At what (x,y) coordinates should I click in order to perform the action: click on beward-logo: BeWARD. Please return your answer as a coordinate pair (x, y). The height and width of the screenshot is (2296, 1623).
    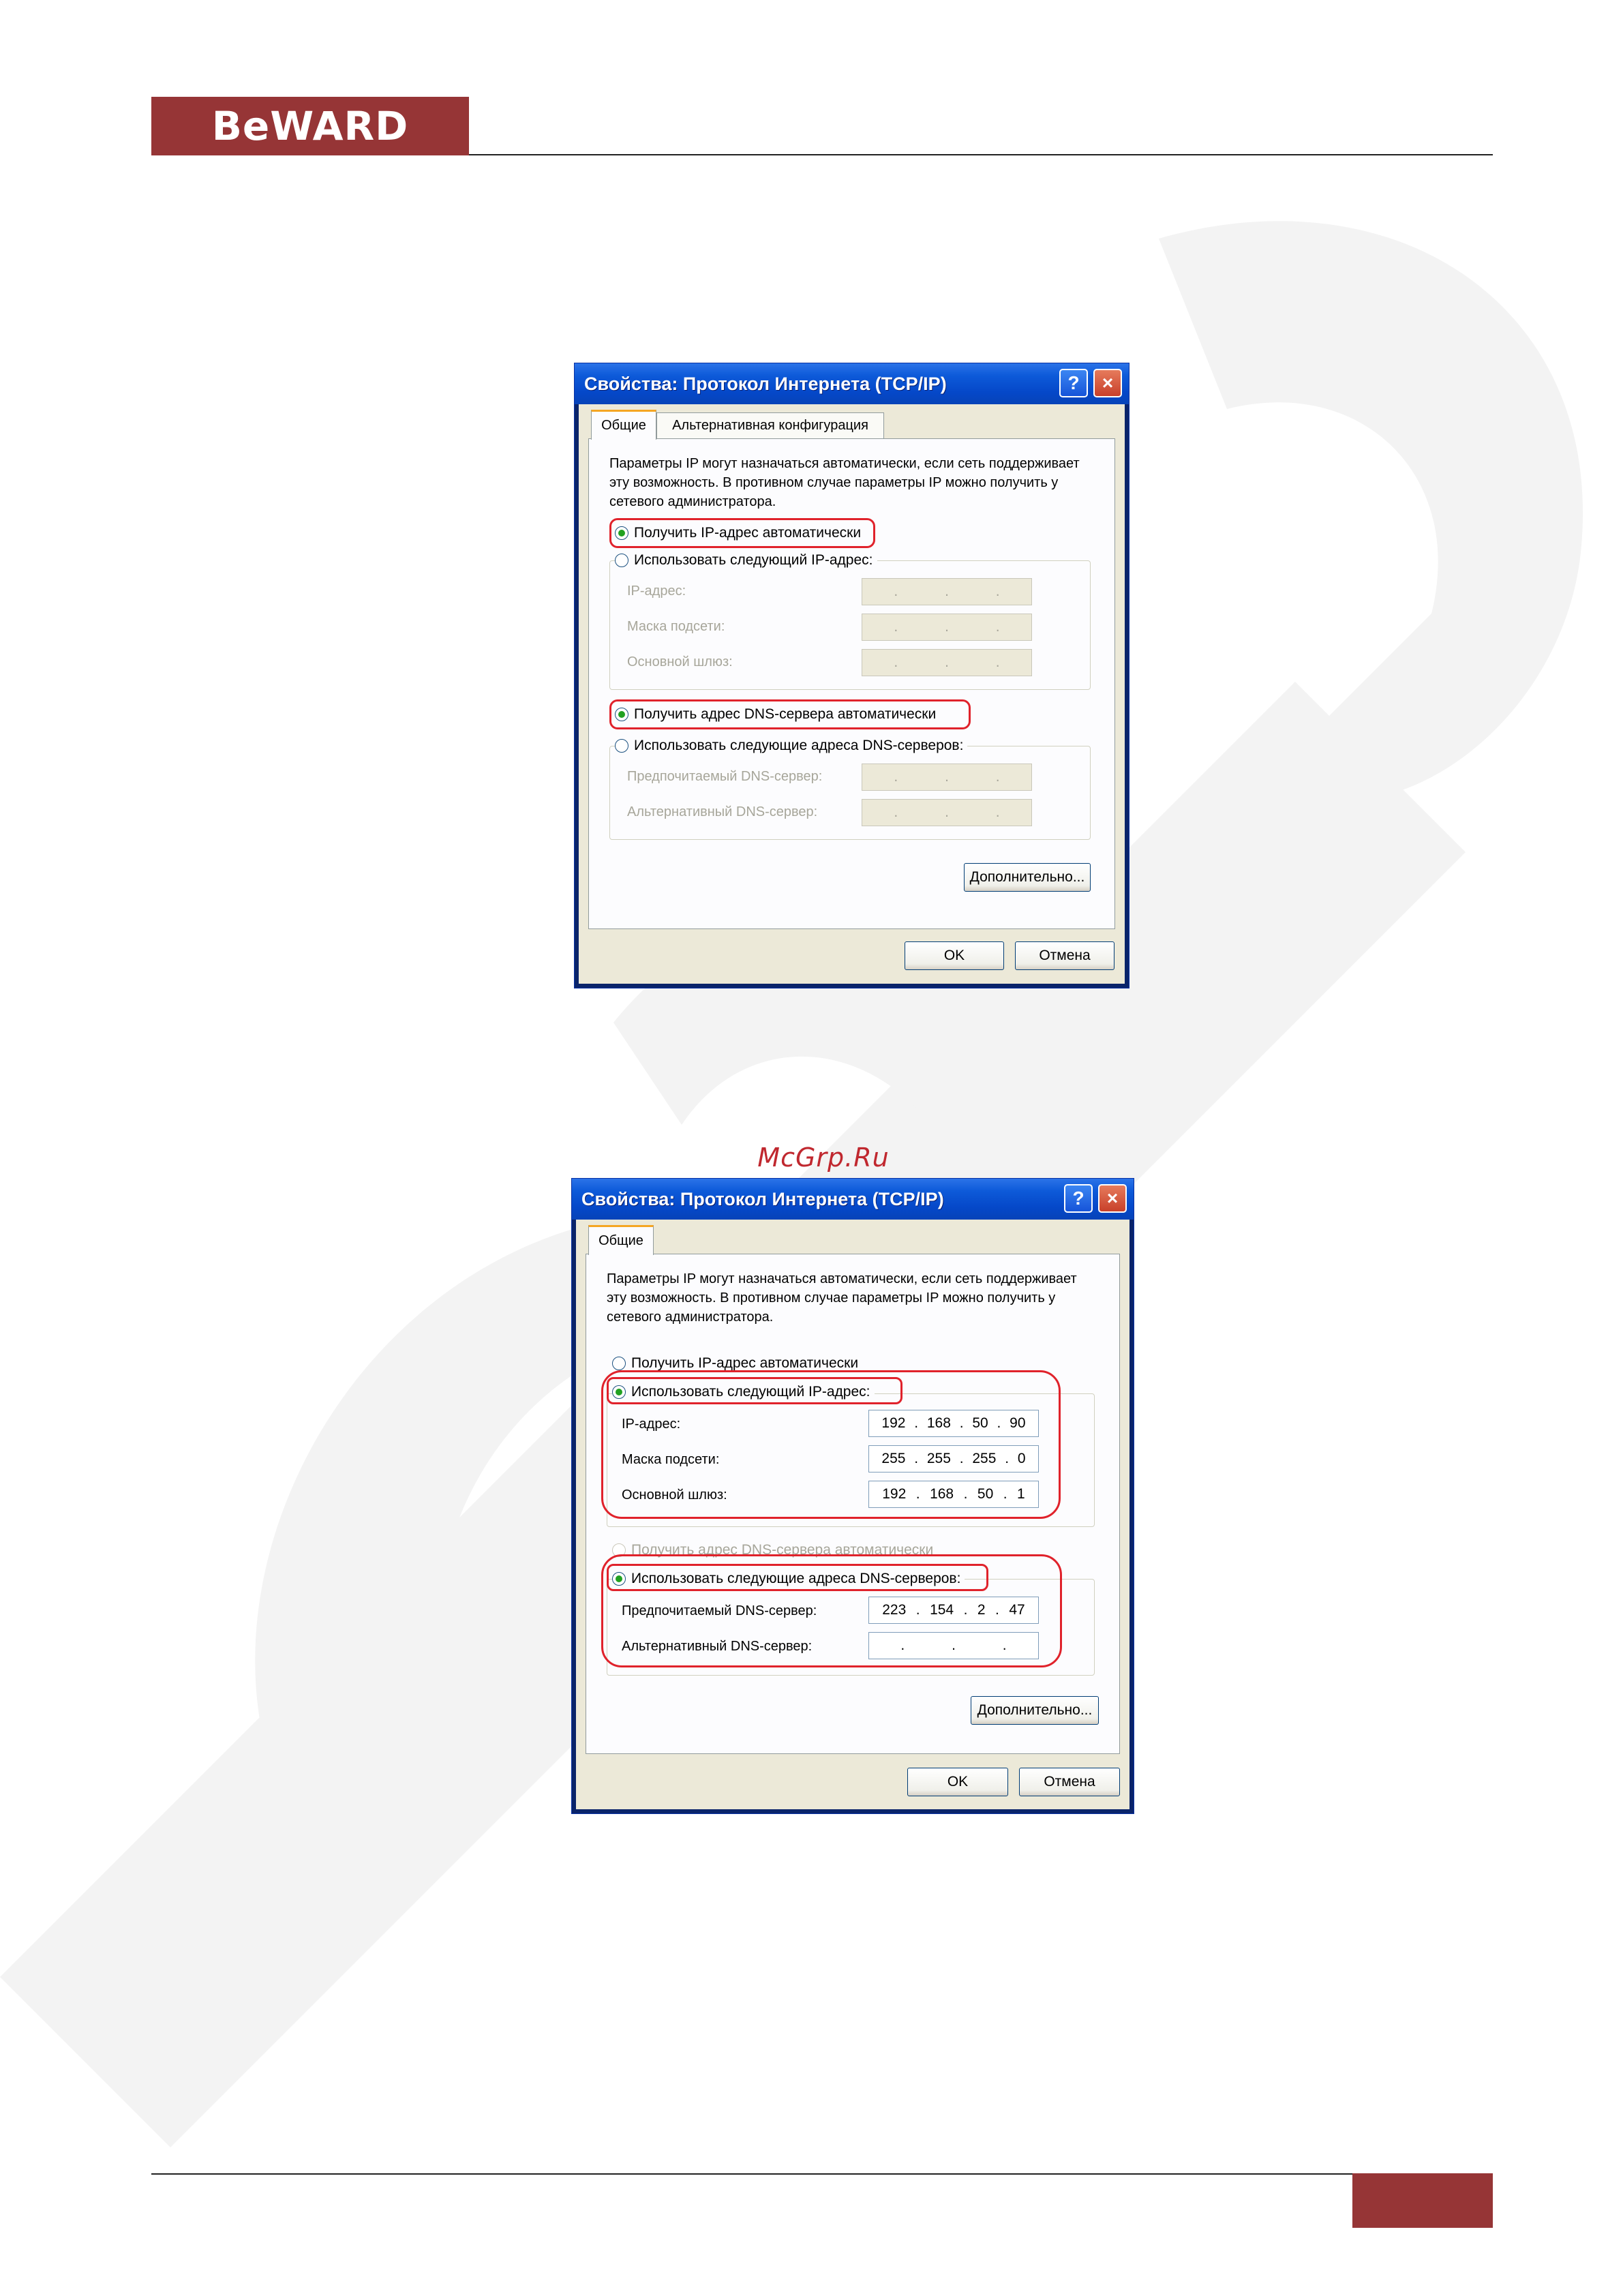
    Looking at the image, I should click on (310, 126).